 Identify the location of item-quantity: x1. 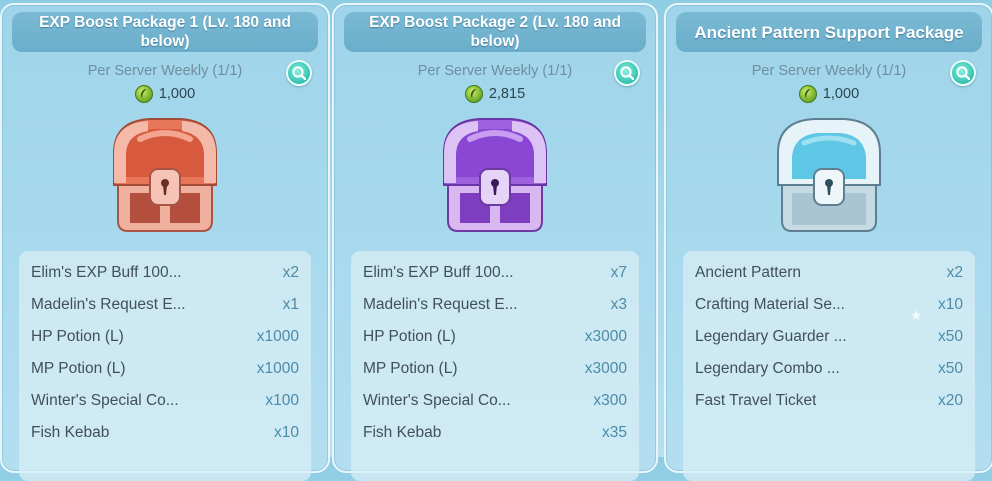
(290, 304).